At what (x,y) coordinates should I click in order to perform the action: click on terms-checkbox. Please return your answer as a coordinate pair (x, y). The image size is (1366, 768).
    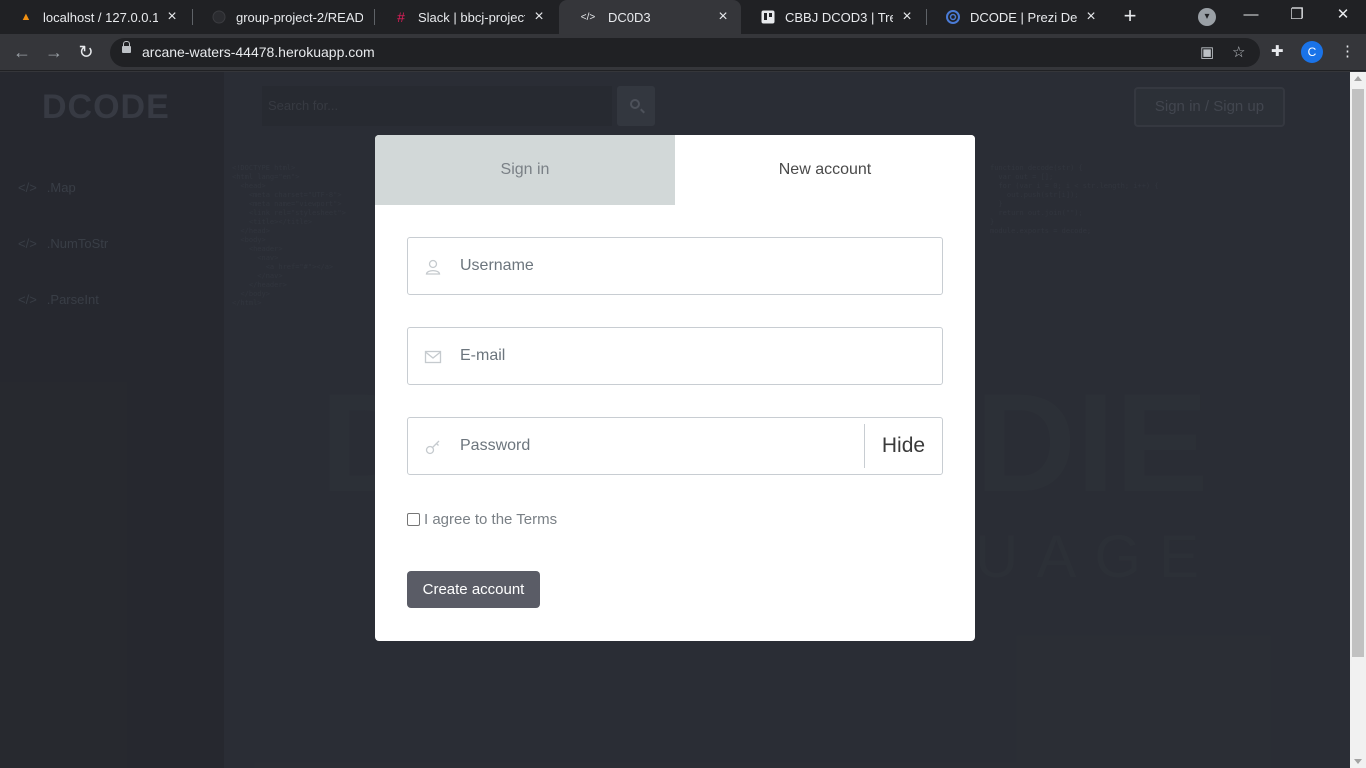
    Looking at the image, I should click on (413, 519).